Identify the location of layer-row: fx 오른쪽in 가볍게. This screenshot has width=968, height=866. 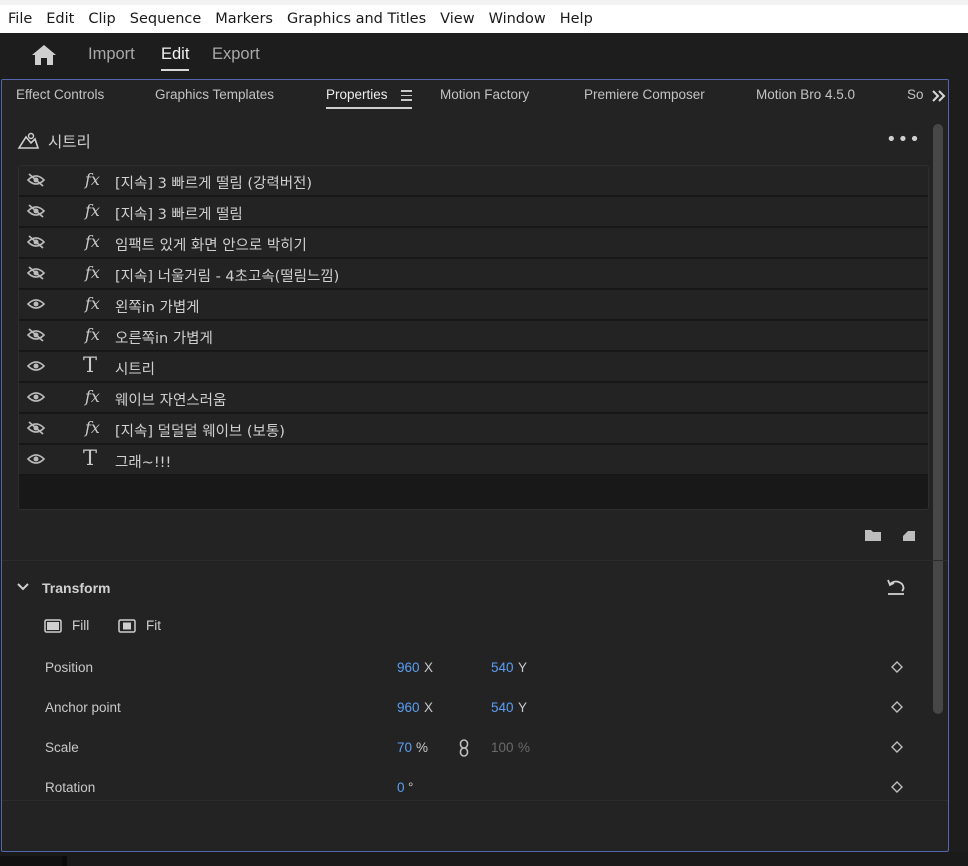
(473, 336).